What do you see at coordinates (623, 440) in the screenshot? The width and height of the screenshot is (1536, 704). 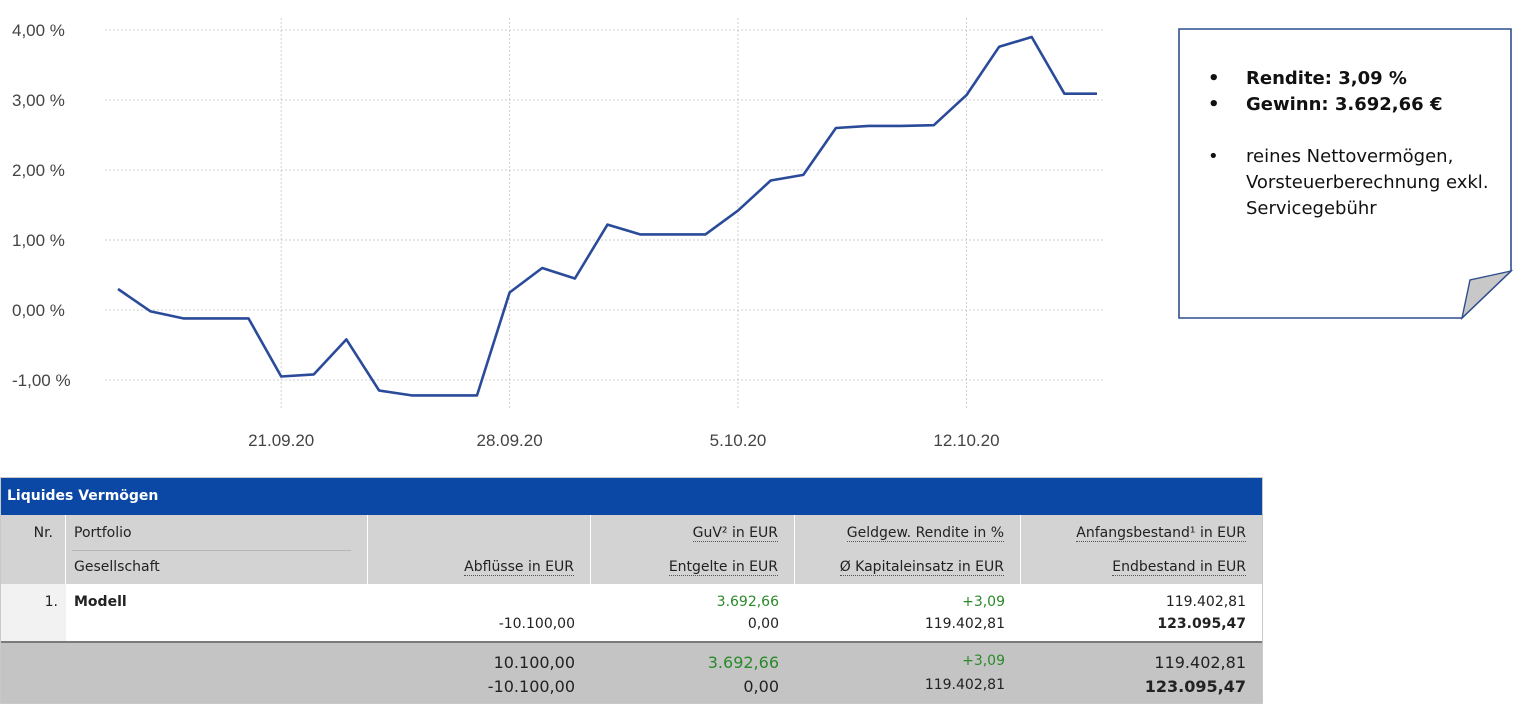 I see `x-axis-ticks: 21.09.20 28.09.20 5.10.20 12.10.20` at bounding box center [623, 440].